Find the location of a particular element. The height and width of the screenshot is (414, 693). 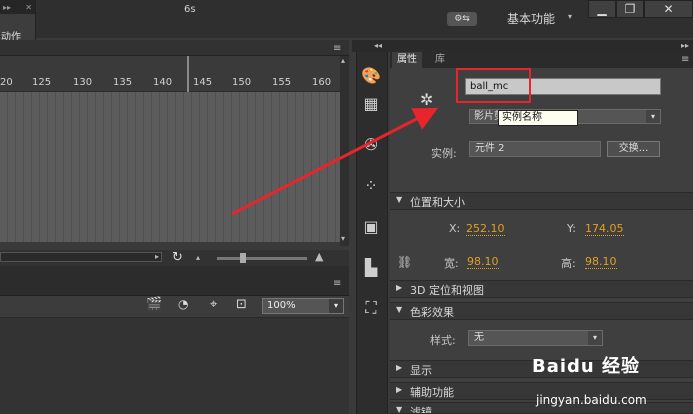

workspace-switcher-label: 基本功能 is located at coordinates (531, 18).